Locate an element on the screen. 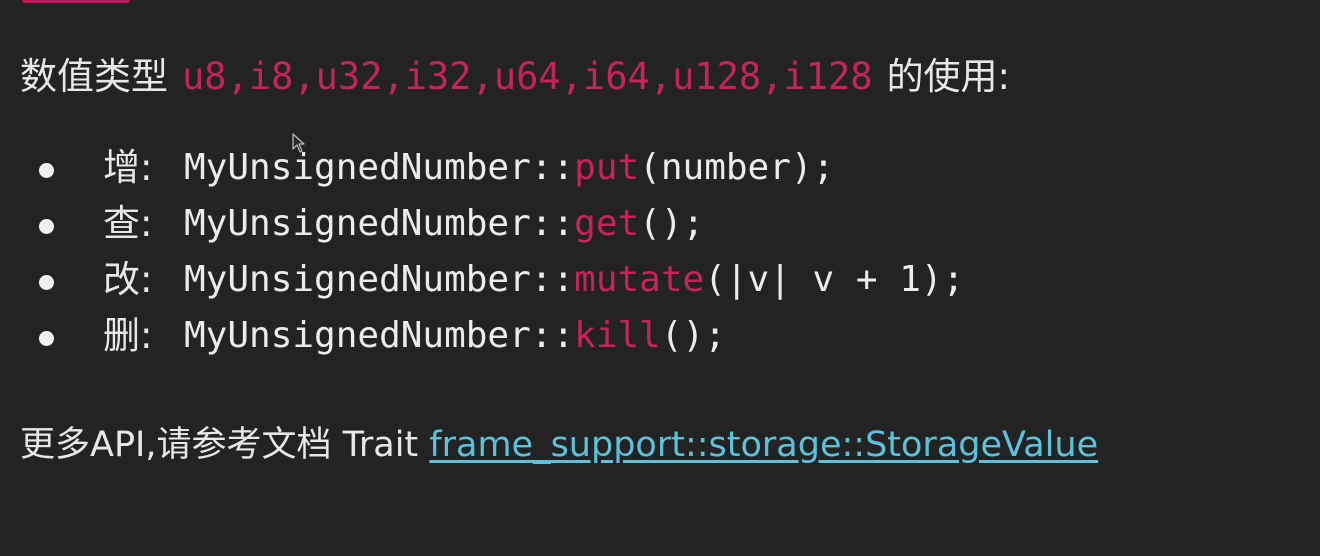 Image resolution: width=1320 pixels, height=556 pixels. doc-link: frame_support::storage::StorageValue is located at coordinates (763, 445).